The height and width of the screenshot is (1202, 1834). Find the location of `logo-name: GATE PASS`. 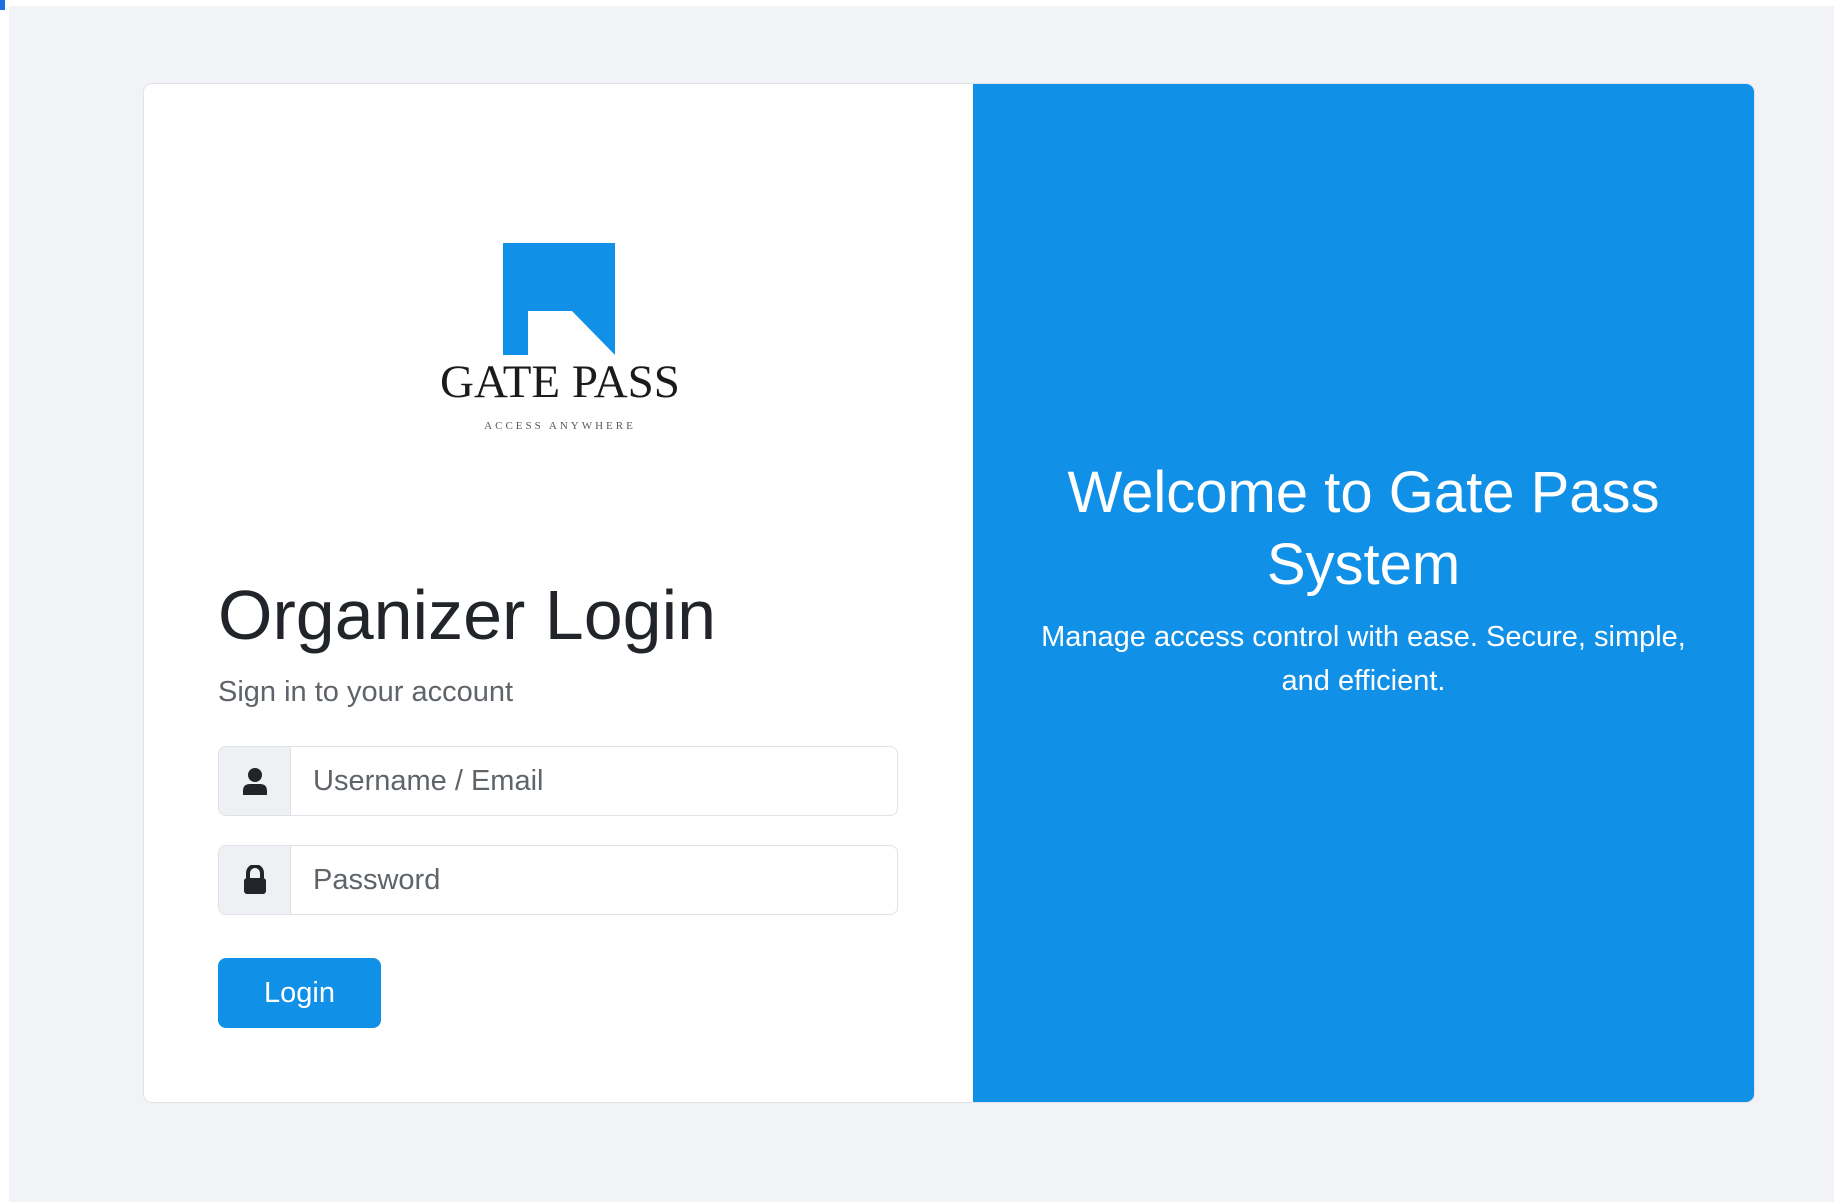

logo-name: GATE PASS is located at coordinates (560, 382).